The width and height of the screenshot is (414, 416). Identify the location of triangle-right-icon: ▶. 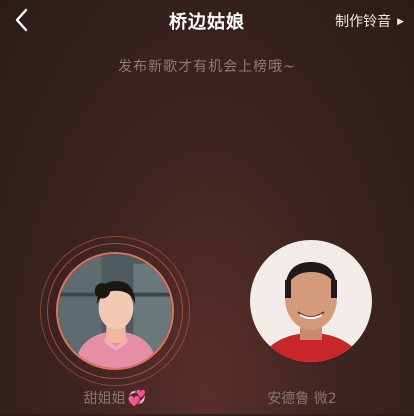
(400, 22).